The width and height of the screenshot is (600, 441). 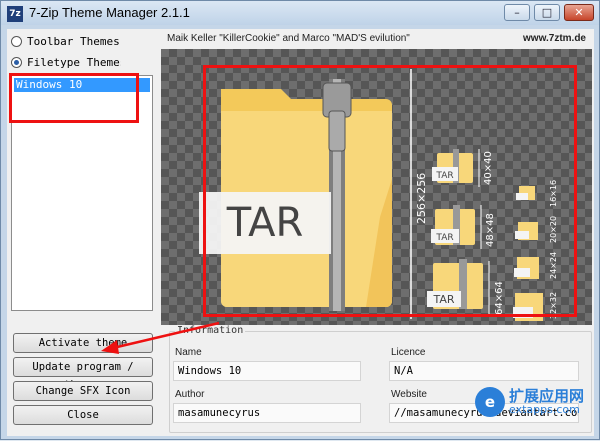 What do you see at coordinates (160, 337) in the screenshot?
I see `annotation-arrow` at bounding box center [160, 337].